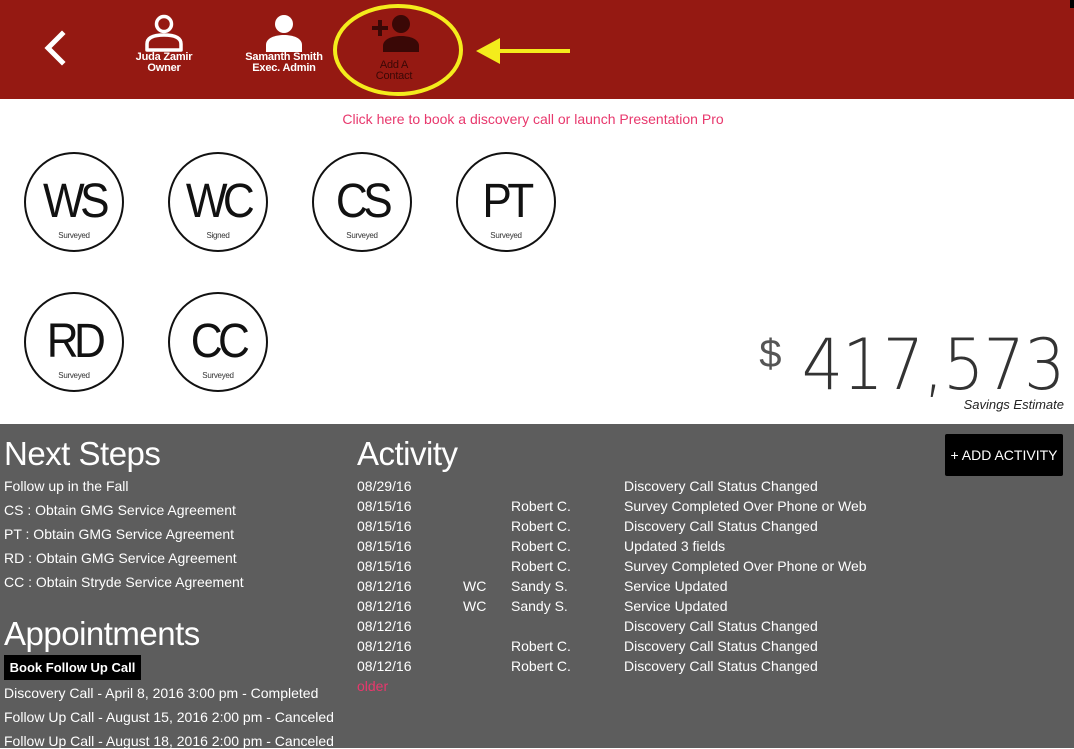 The width and height of the screenshot is (1074, 749). What do you see at coordinates (384, 486) in the screenshot?
I see `activity-date: 08/29/16` at bounding box center [384, 486].